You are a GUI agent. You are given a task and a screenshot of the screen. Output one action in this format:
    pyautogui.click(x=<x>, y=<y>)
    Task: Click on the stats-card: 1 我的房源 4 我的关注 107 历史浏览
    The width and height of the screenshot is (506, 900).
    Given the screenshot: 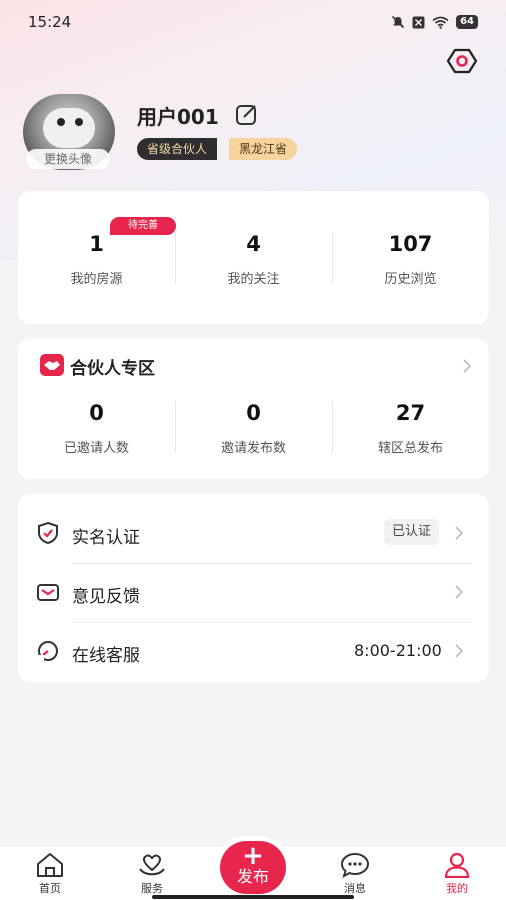 What is the action you would take?
    pyautogui.click(x=253, y=257)
    